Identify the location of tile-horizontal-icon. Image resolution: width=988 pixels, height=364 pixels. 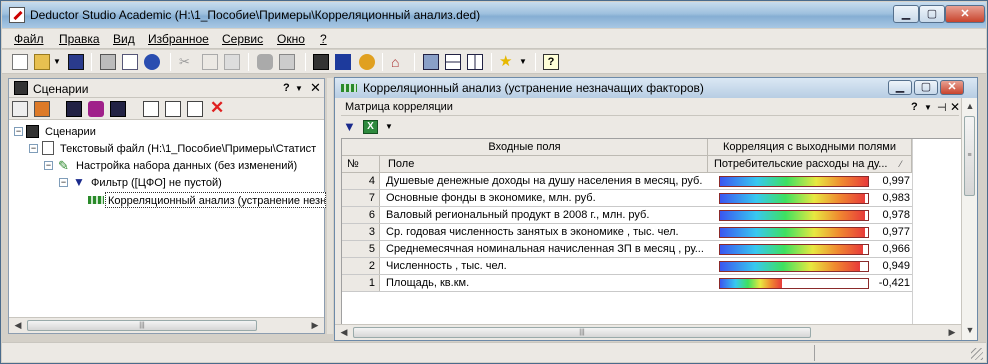
(453, 62).